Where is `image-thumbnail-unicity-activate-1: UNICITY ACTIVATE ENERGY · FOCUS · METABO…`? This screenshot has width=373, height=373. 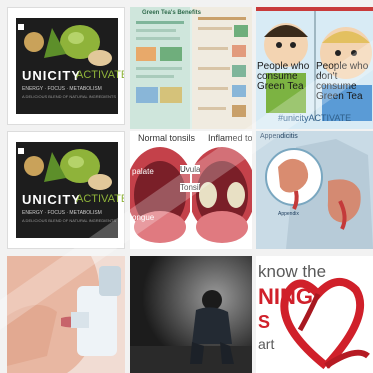 image-thumbnail-unicity-activate-1: UNICITY ACTIVATE ENERGY · FOCUS · METABO… is located at coordinates (66, 66).